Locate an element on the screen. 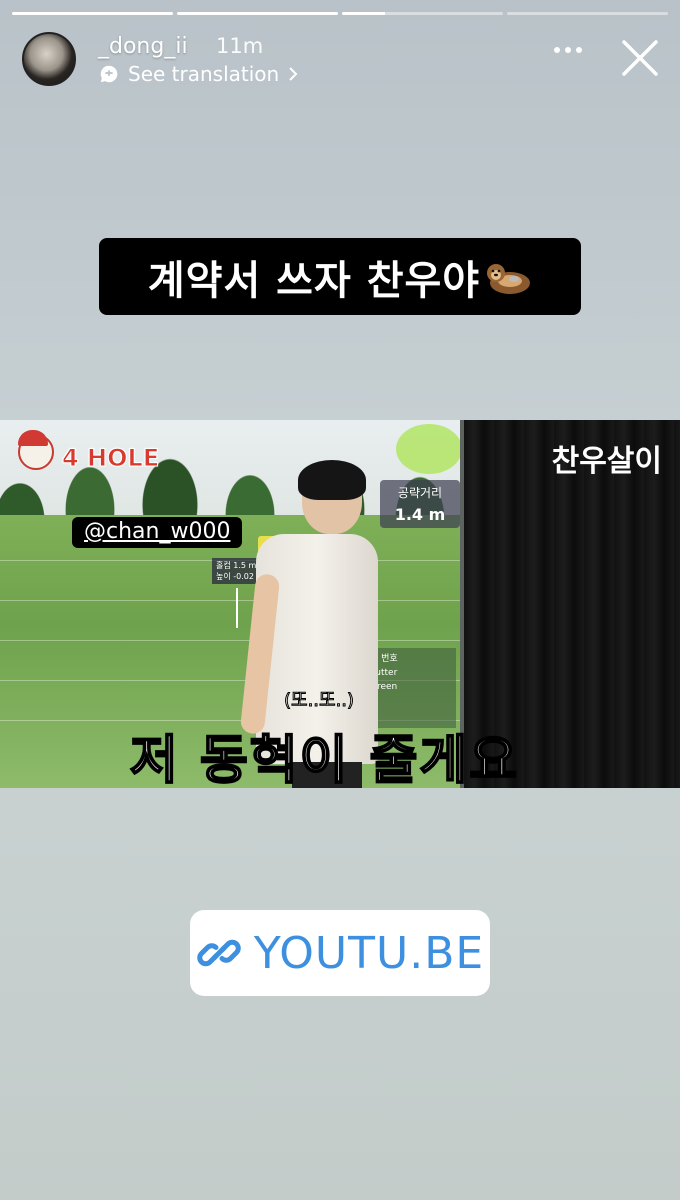  translate-icon is located at coordinates (109, 74).